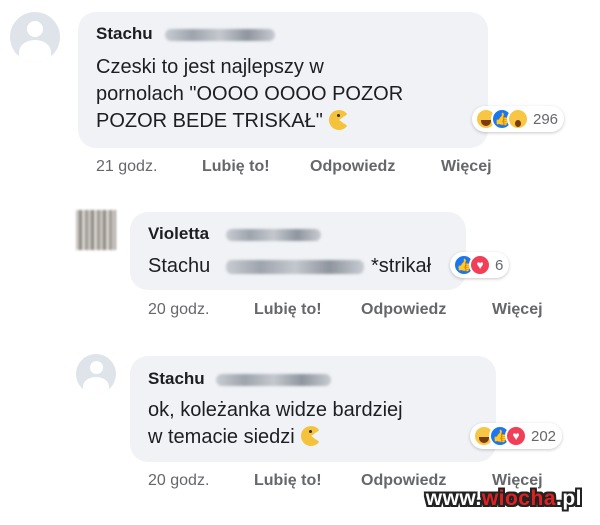 This screenshot has height=525, width=600. I want to click on comment-text-line: POZOR BEDE TRISKAŁ", so click(222, 121).